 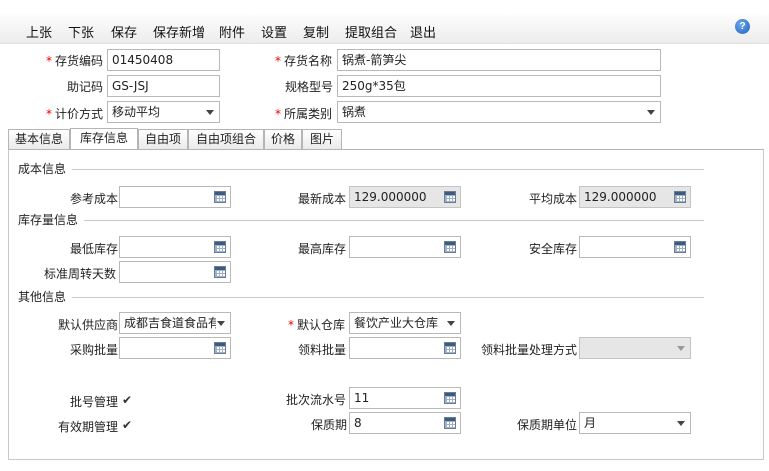 What do you see at coordinates (226, 139) in the screenshot?
I see `tab-free-item-combination: 自由项组合` at bounding box center [226, 139].